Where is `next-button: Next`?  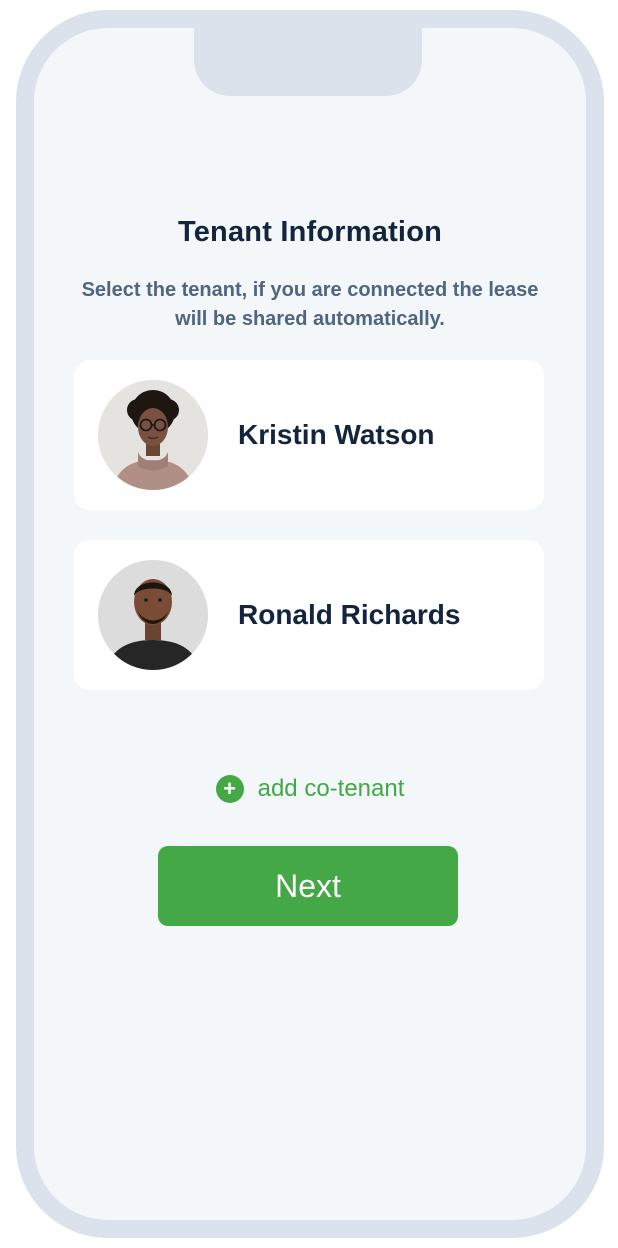
next-button: Next is located at coordinates (308, 886).